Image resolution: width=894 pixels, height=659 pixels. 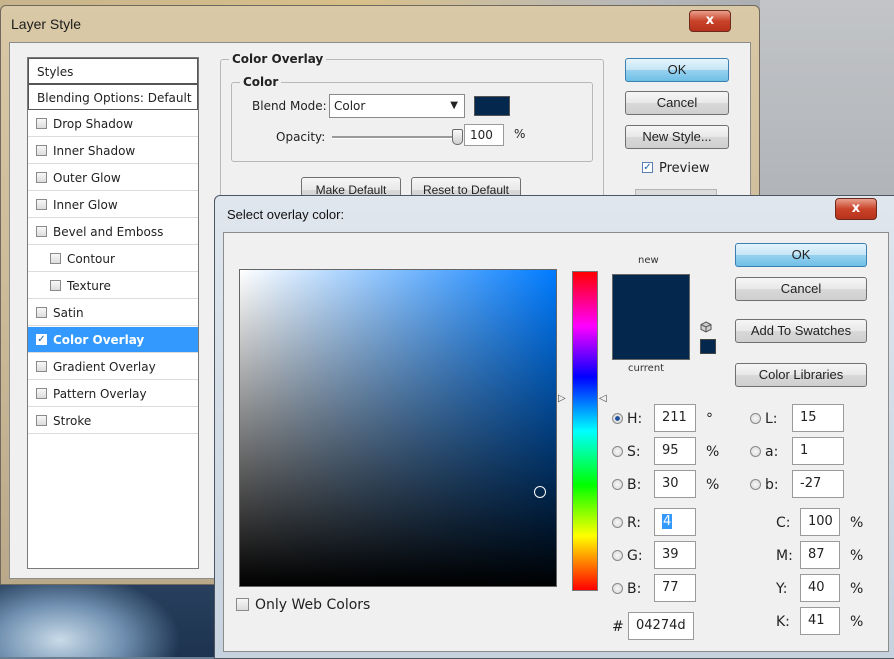 I want to click on style-item-gradient-overlay: Gradient Overlay, so click(x=113, y=367).